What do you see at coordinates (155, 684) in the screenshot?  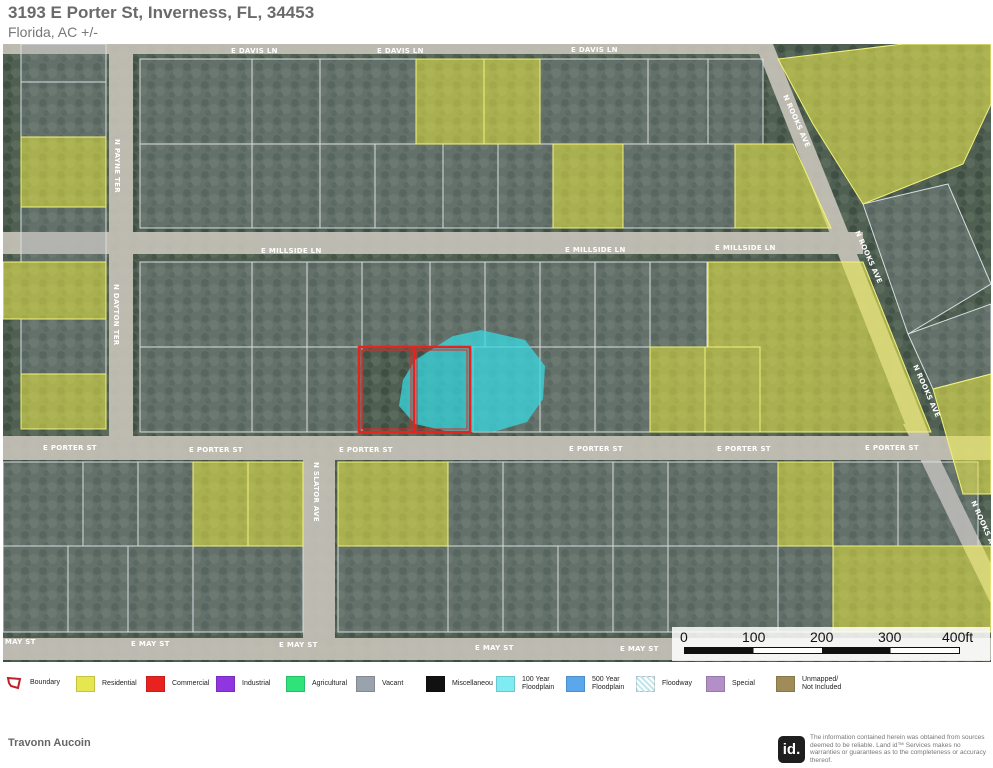 I see `commercial-swatch` at bounding box center [155, 684].